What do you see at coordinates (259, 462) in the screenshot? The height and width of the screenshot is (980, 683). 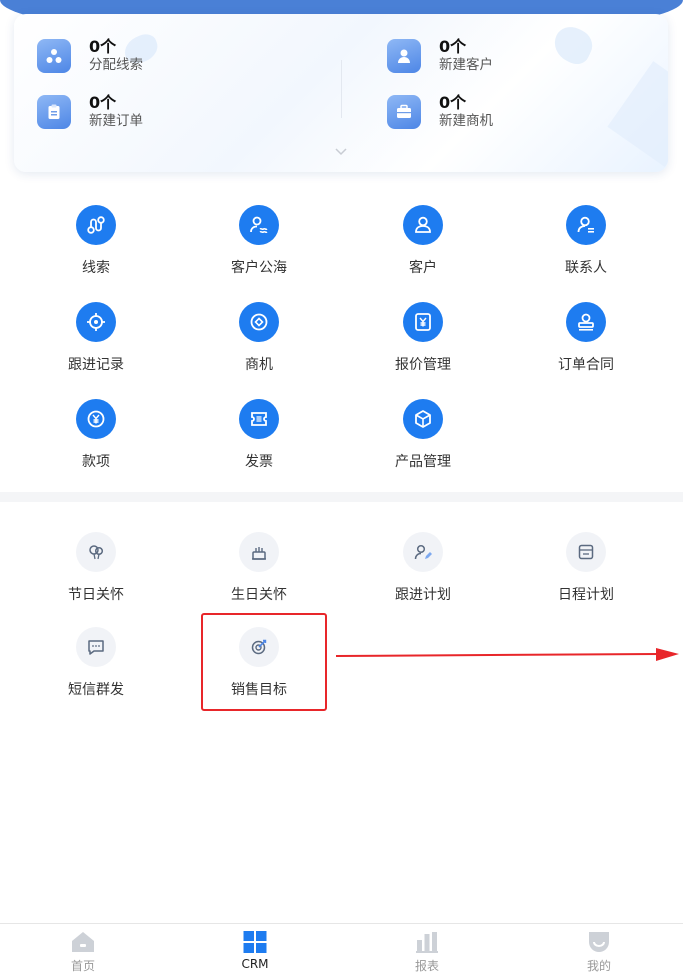 I see `module-label: 发票` at bounding box center [259, 462].